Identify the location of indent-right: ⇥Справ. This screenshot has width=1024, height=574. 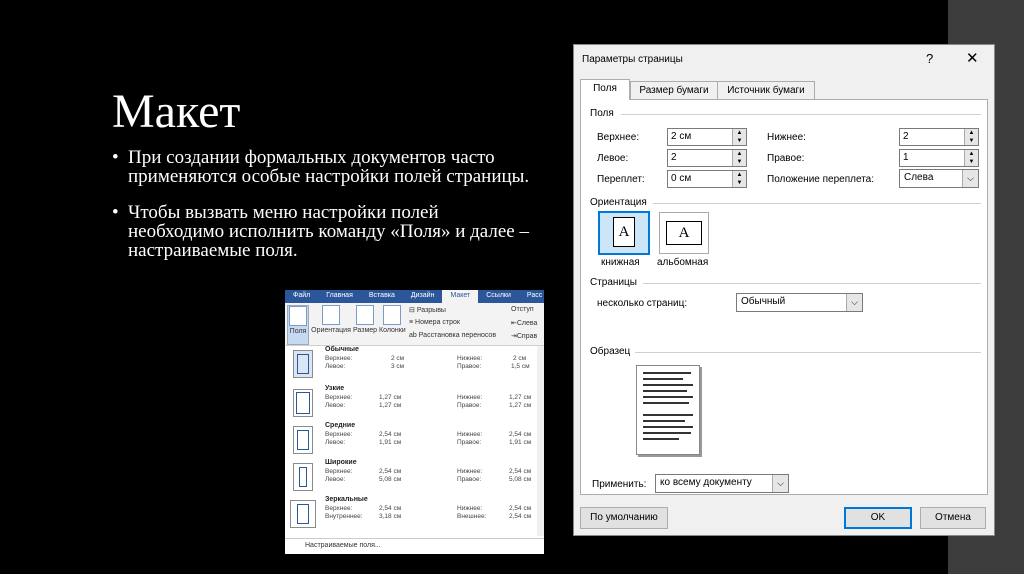
(524, 336).